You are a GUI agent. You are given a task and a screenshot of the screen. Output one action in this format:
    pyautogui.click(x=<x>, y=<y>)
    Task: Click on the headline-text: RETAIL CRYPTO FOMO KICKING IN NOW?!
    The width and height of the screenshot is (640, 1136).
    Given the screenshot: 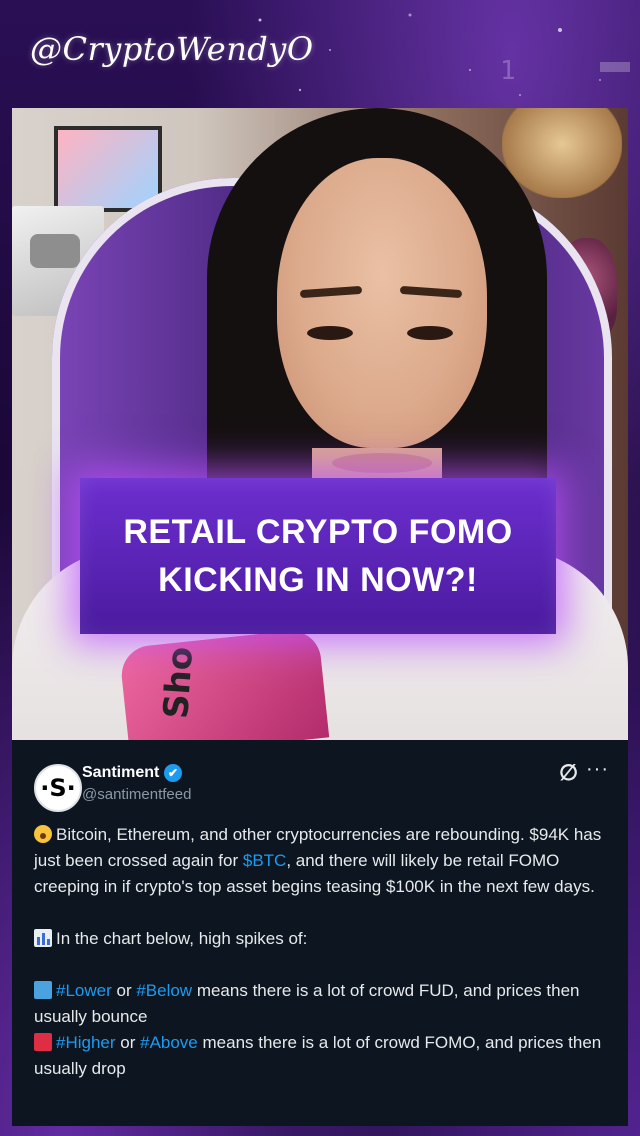 What is the action you would take?
    pyautogui.click(x=318, y=556)
    